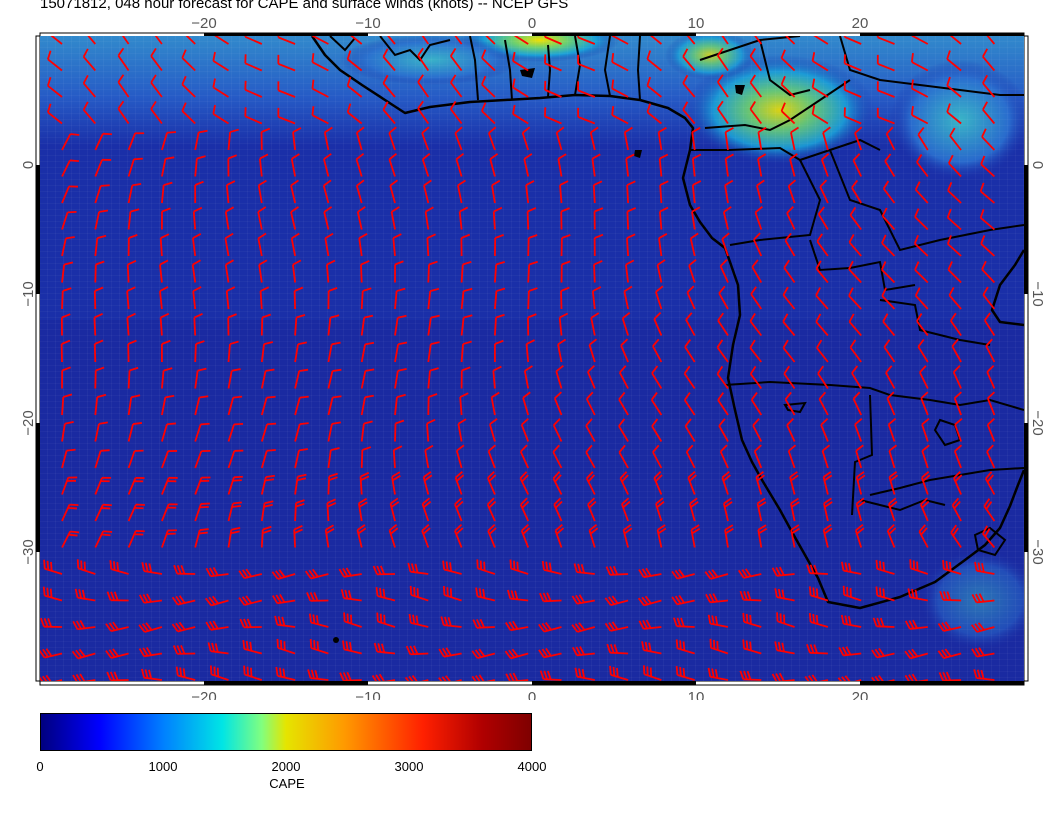 The height and width of the screenshot is (816, 1056). What do you see at coordinates (532, 23) in the screenshot?
I see `lon-tick-label-top: 0` at bounding box center [532, 23].